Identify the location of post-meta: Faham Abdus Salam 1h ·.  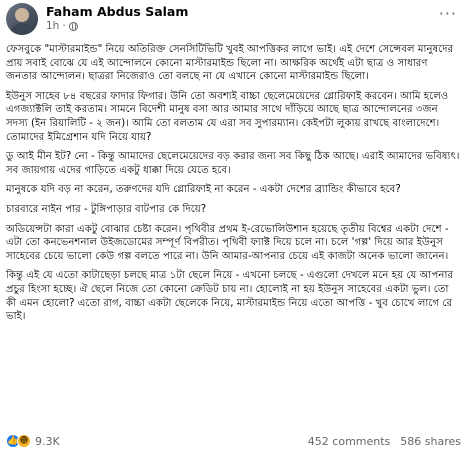
(240, 18).